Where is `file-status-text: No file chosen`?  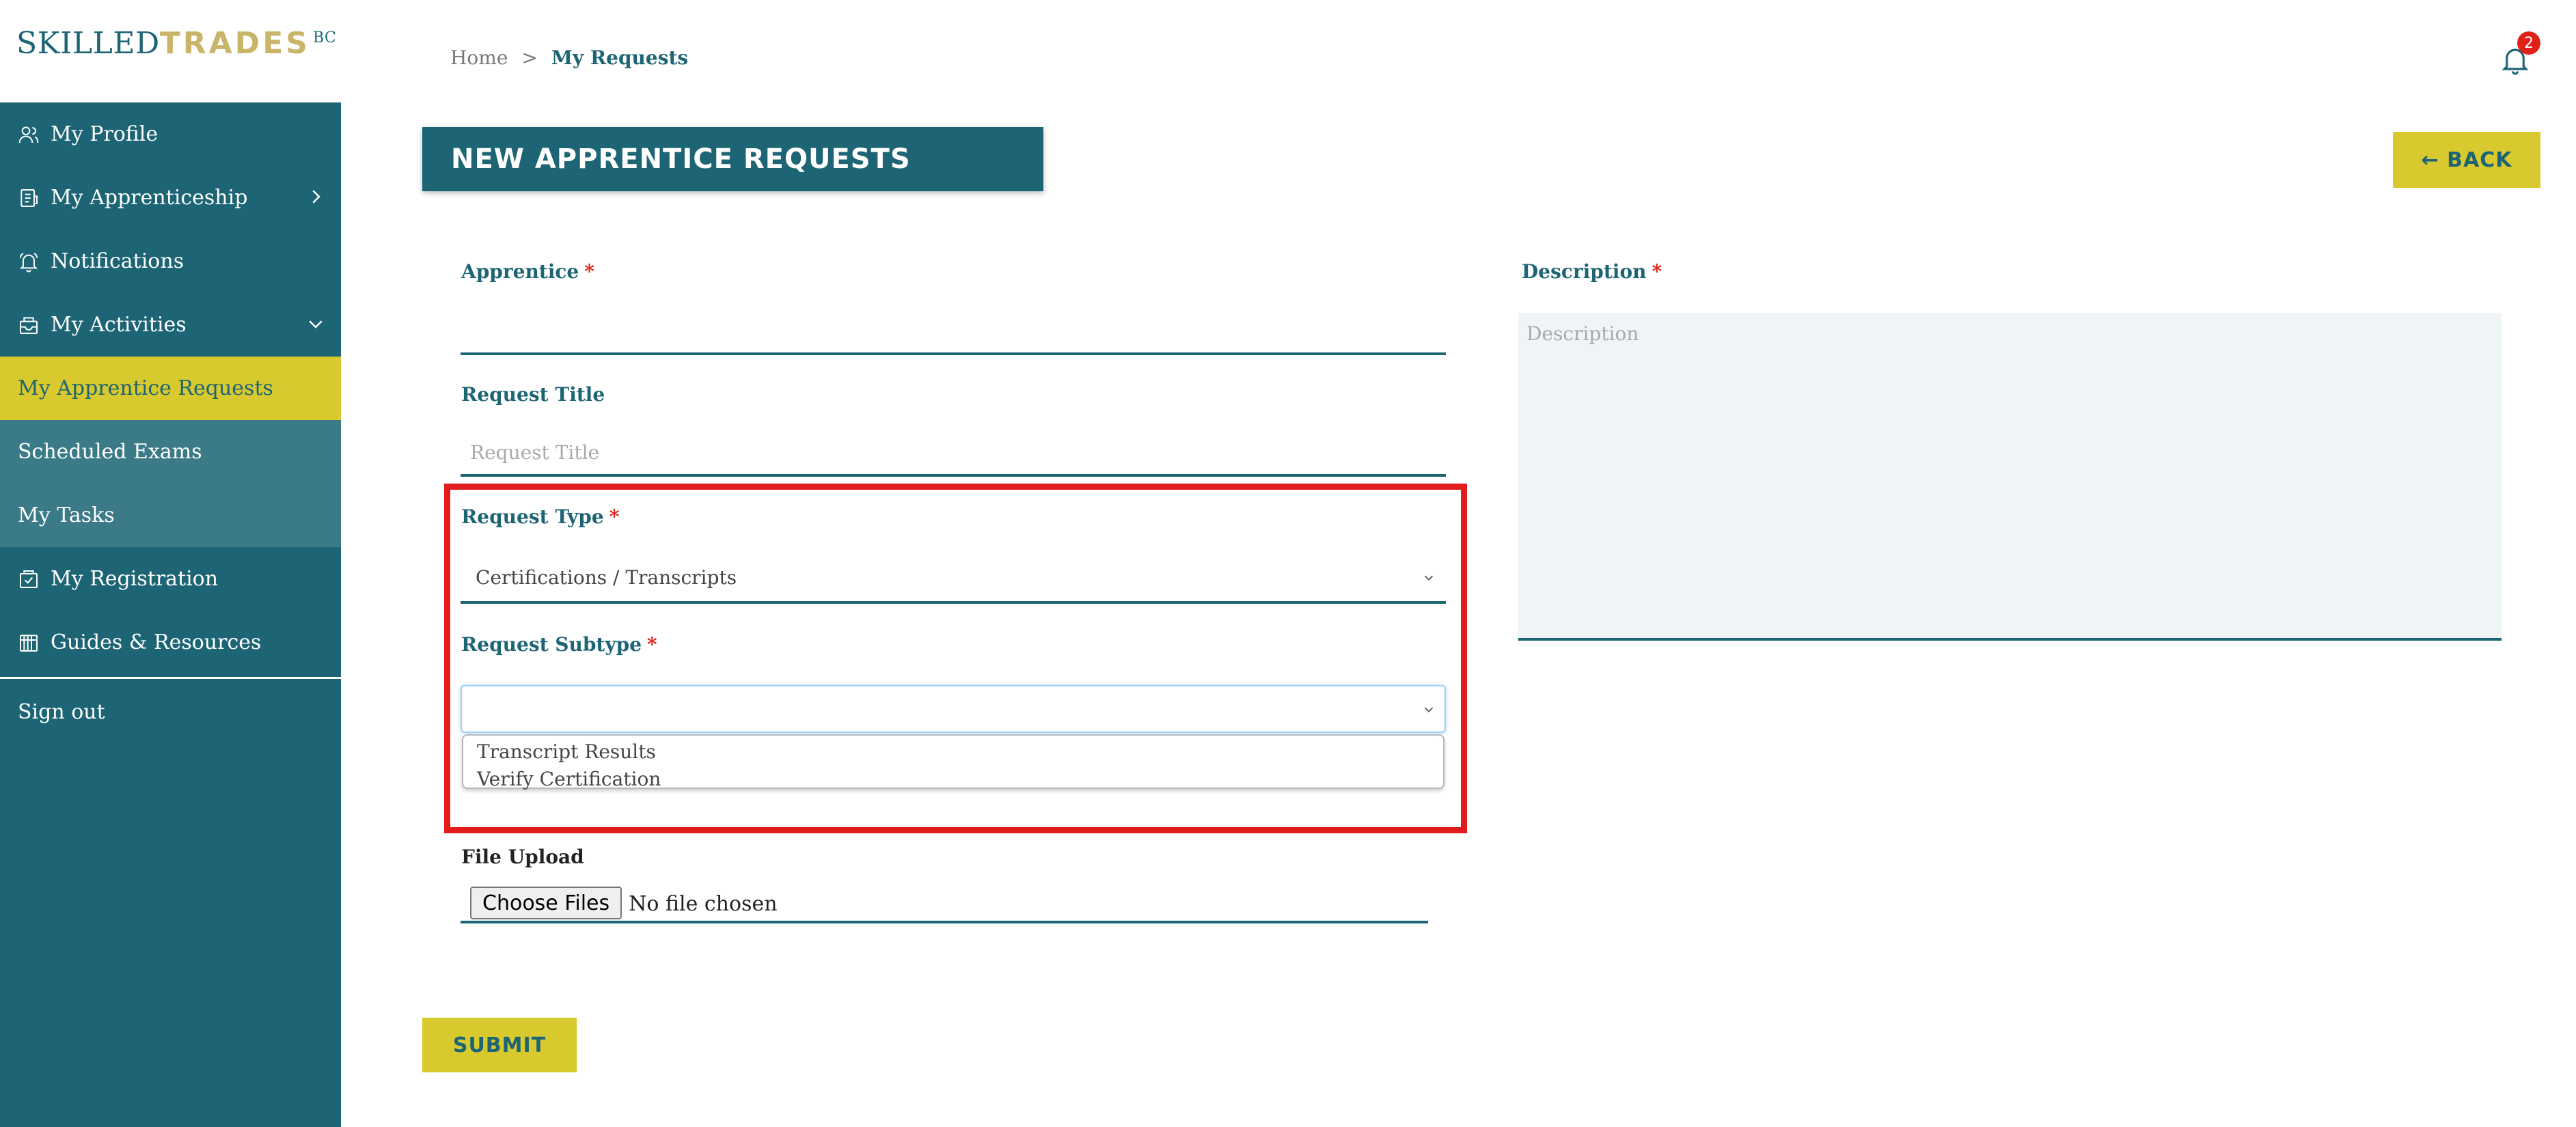 file-status-text: No file chosen is located at coordinates (703, 904).